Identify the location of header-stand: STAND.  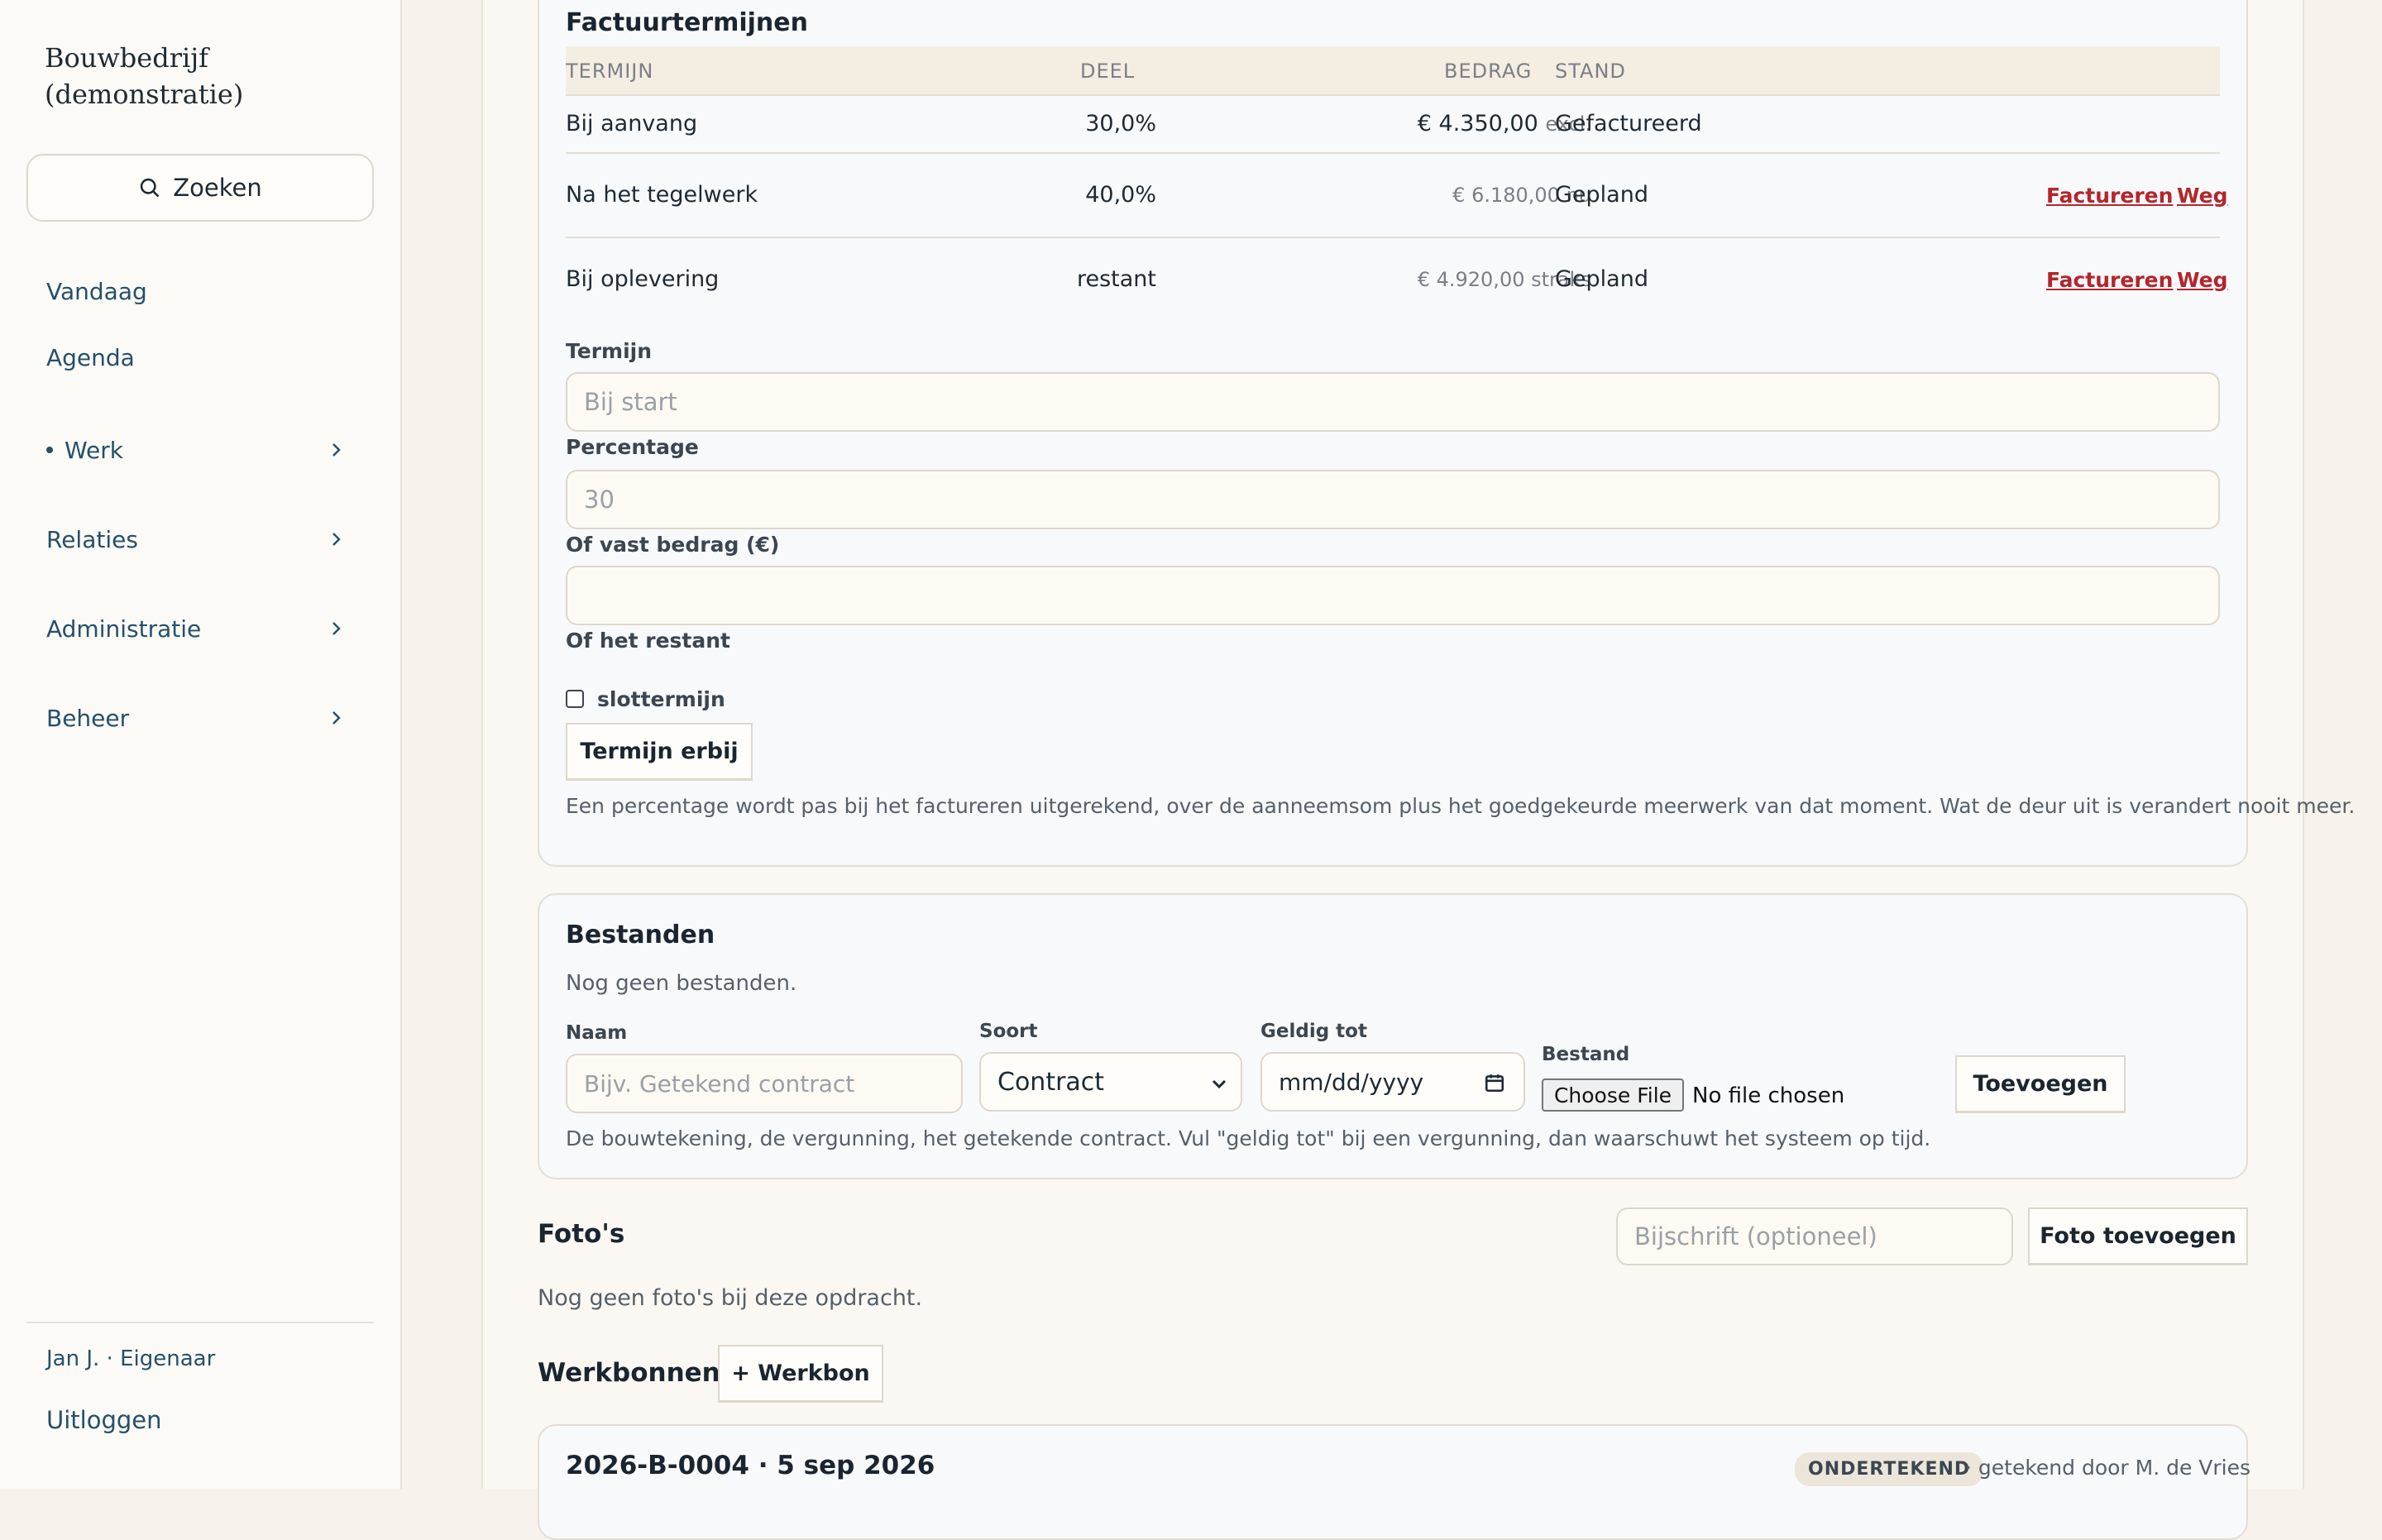
(1590, 71).